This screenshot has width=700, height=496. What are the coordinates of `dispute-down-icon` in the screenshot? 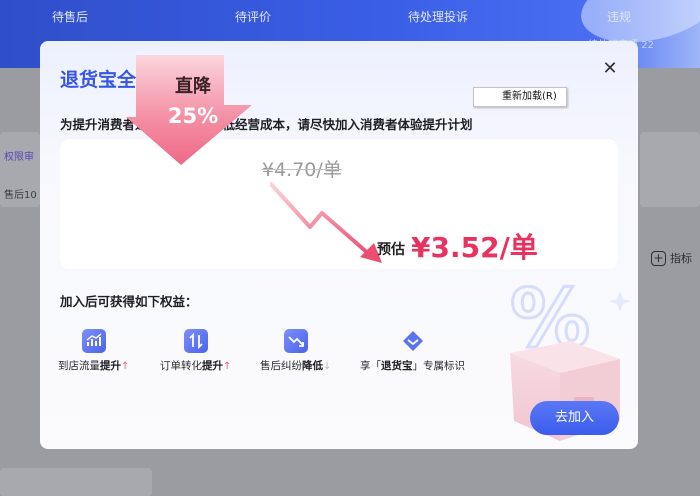 It's located at (295, 341).